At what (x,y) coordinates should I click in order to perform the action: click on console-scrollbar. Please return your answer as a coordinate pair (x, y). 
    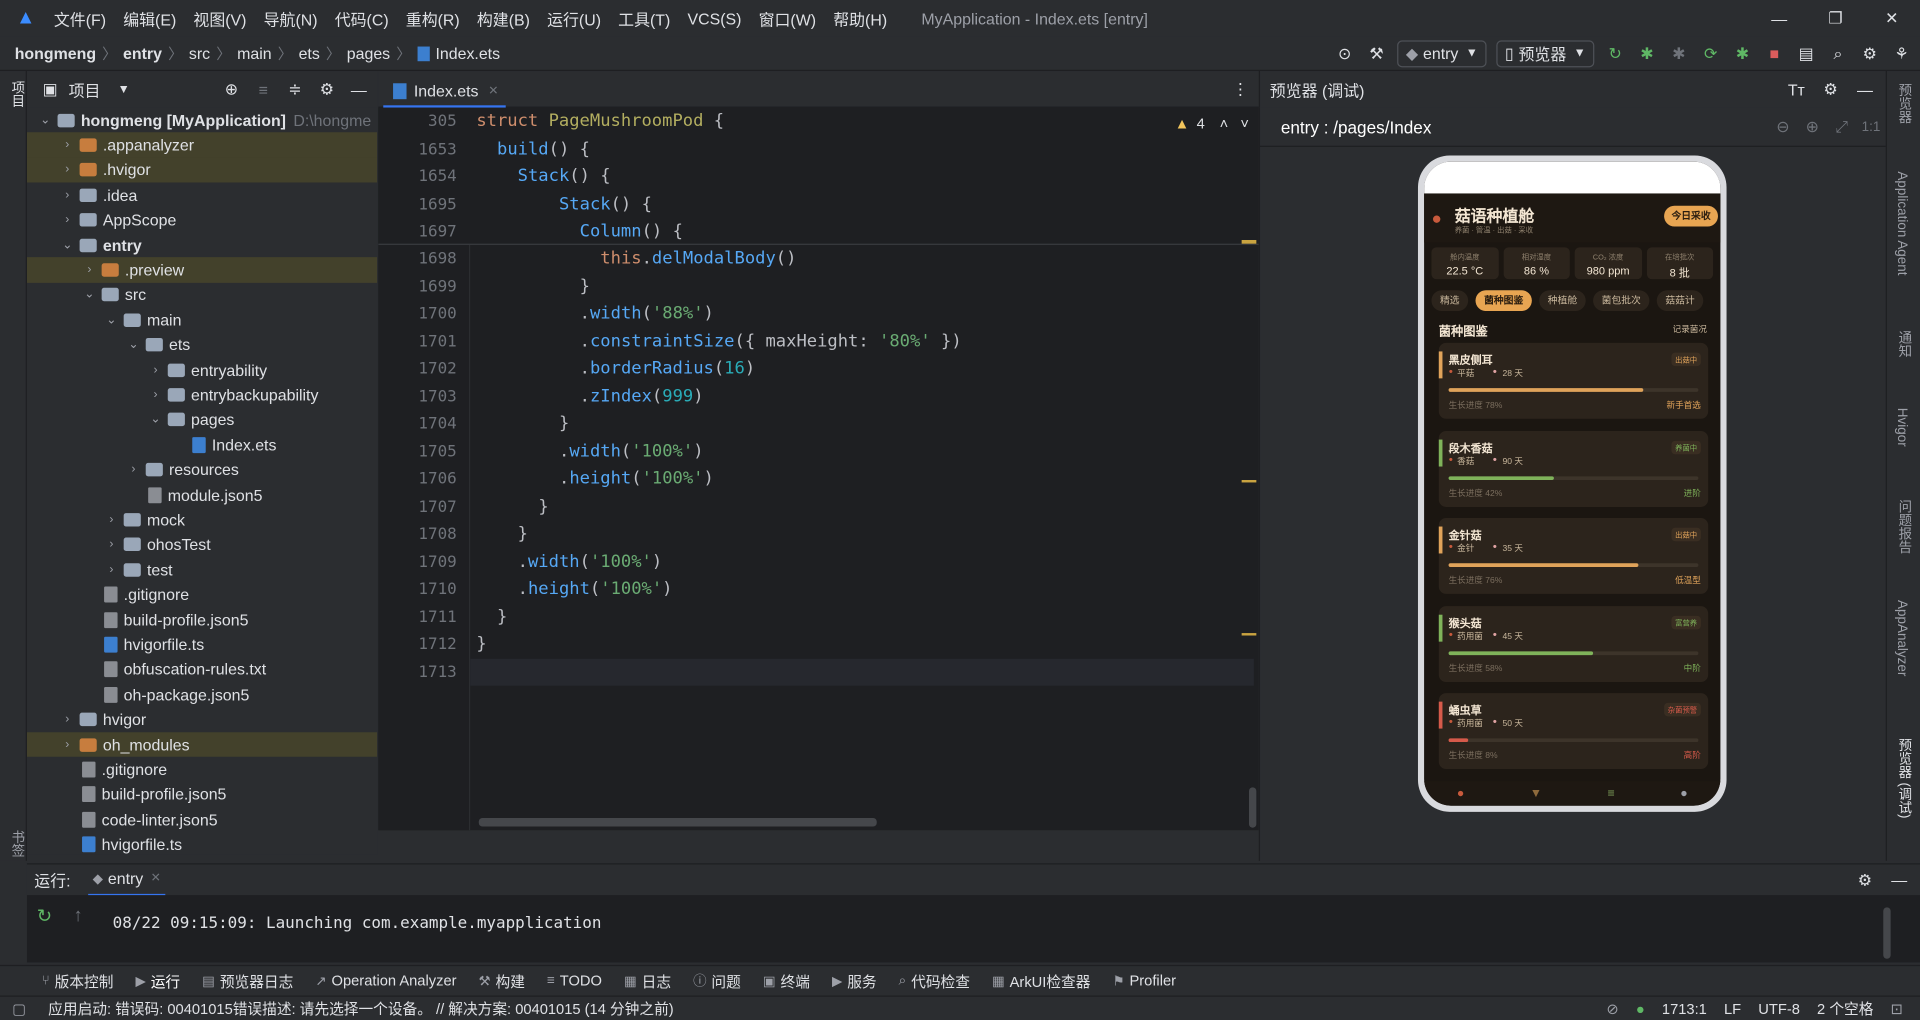
    Looking at the image, I should click on (1887, 933).